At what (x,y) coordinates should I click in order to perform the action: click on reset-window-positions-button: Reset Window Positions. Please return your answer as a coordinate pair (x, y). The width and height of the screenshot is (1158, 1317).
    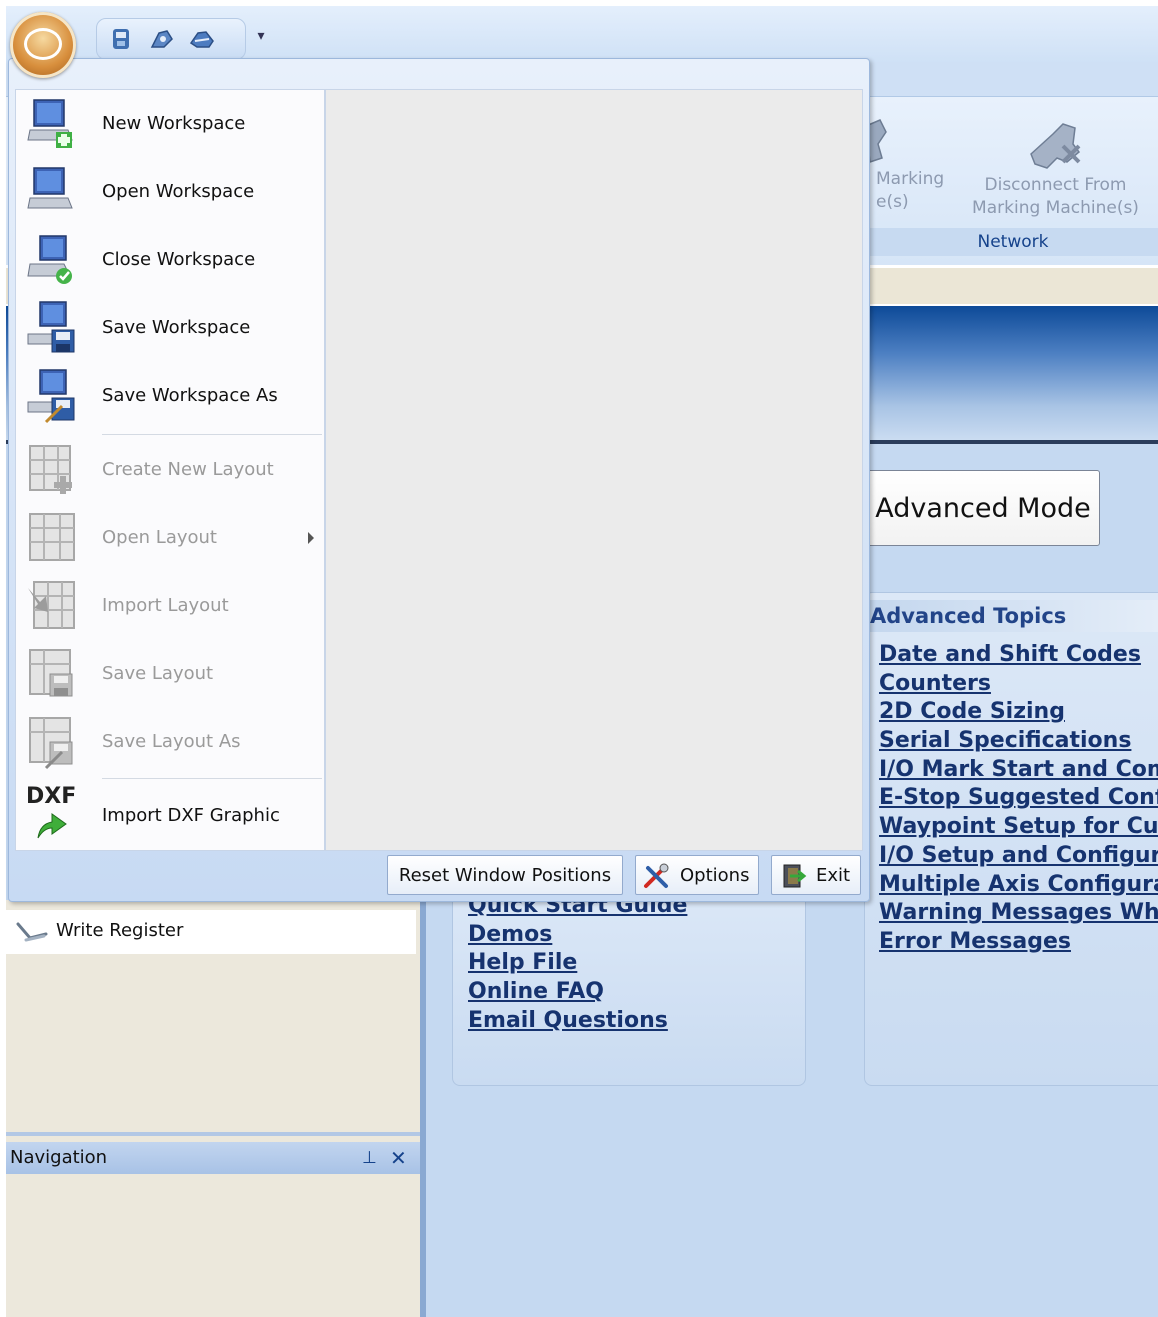
    Looking at the image, I should click on (505, 875).